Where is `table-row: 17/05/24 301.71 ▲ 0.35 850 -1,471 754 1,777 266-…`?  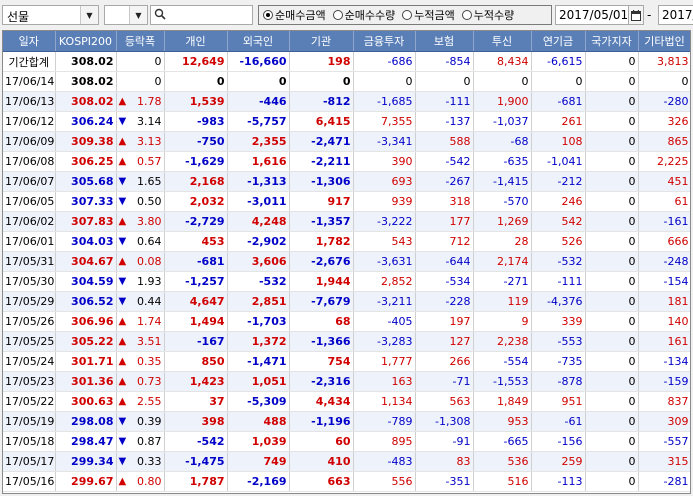
table-row: 17/05/24 301.71 ▲ 0.35 850 -1,471 754 1,777 266-… is located at coordinates (346, 361).